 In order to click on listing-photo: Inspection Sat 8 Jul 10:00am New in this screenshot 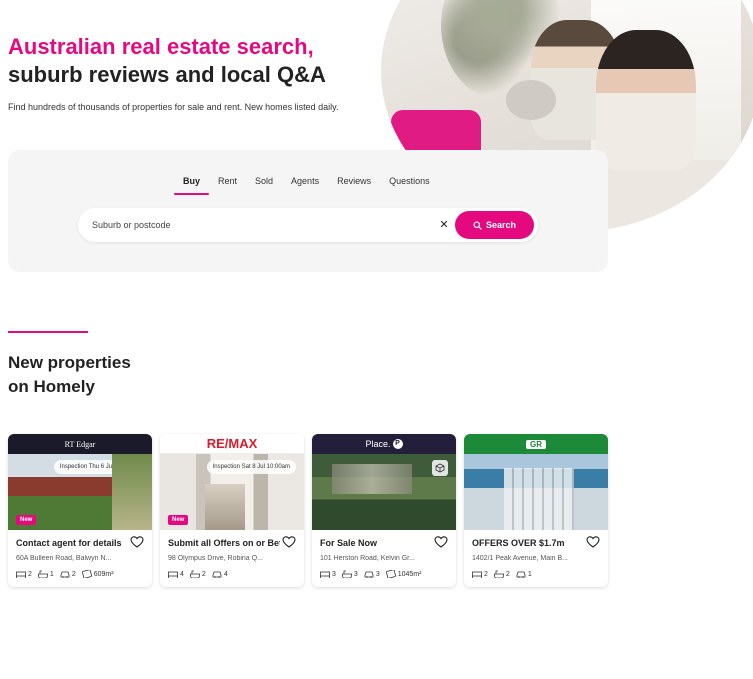, I will do `click(232, 492)`.